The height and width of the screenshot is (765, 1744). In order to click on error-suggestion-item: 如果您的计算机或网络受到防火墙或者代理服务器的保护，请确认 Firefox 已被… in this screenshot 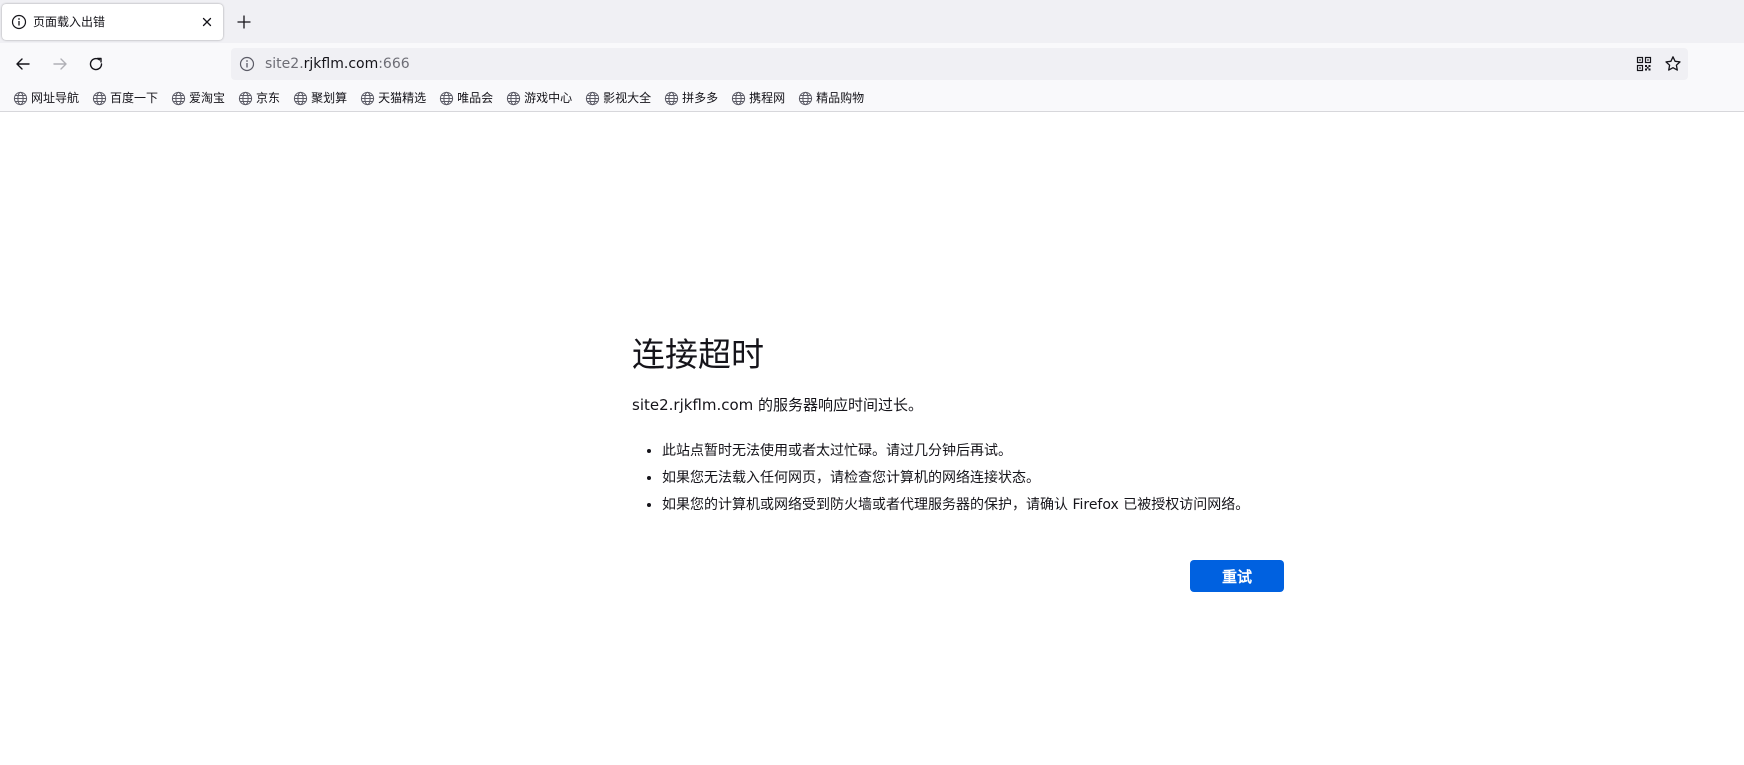, I will do `click(972, 505)`.